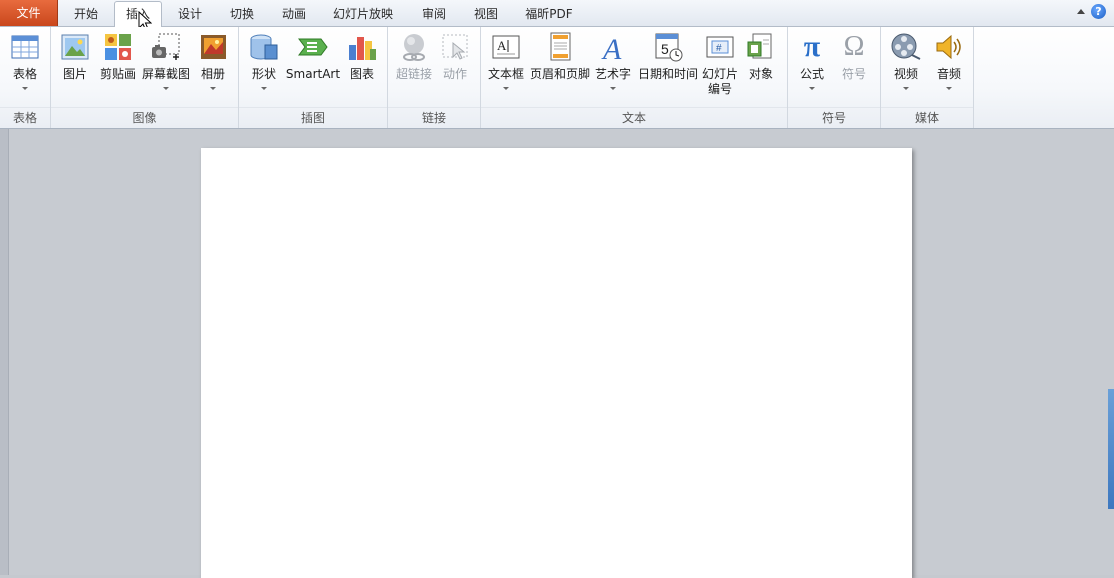 This screenshot has height=578, width=1114. I want to click on group-images: 图片 剪贴画 屏幕截图 相册 图像, so click(145, 77).